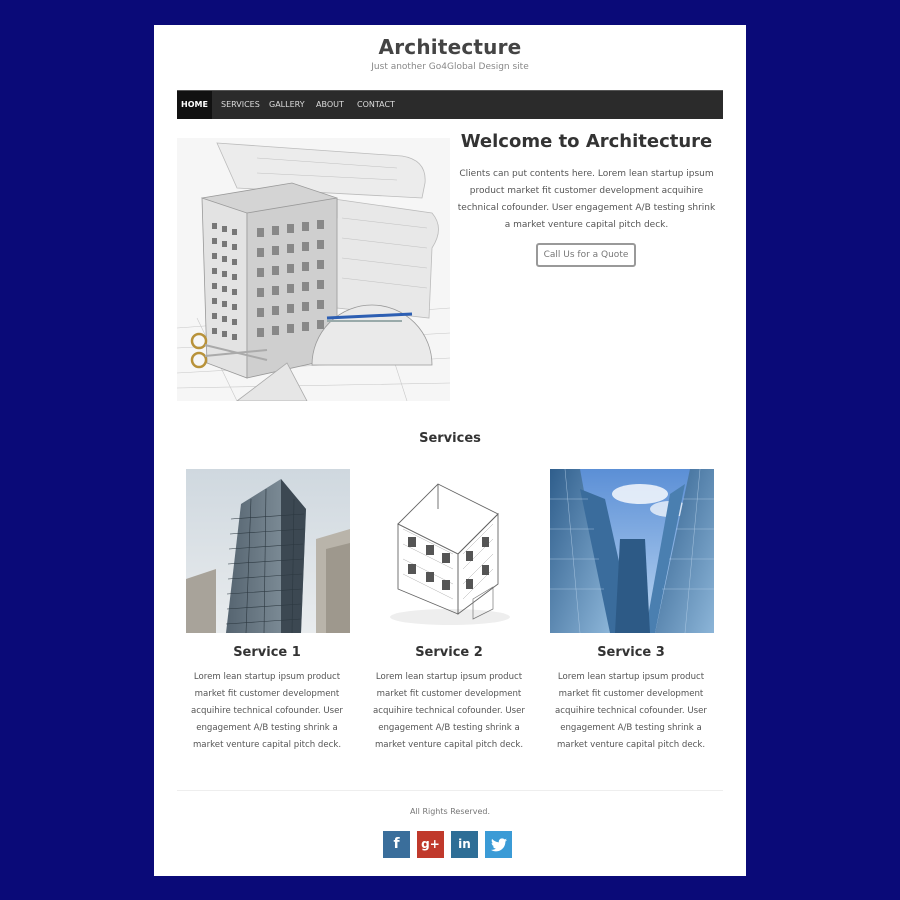 This screenshot has height=900, width=900. I want to click on call-for-quote-button: Call Us for a Quote, so click(586, 255).